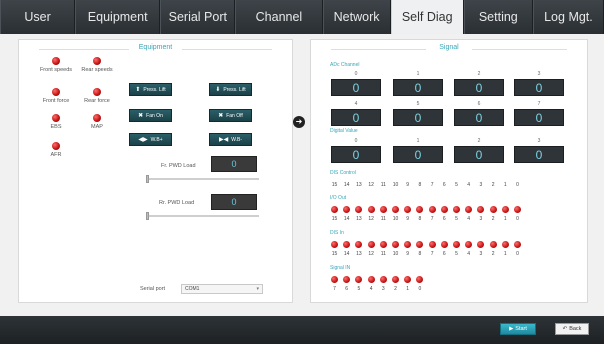 The height and width of the screenshot is (344, 604). I want to click on io-out-bit: 7, so click(432, 219).